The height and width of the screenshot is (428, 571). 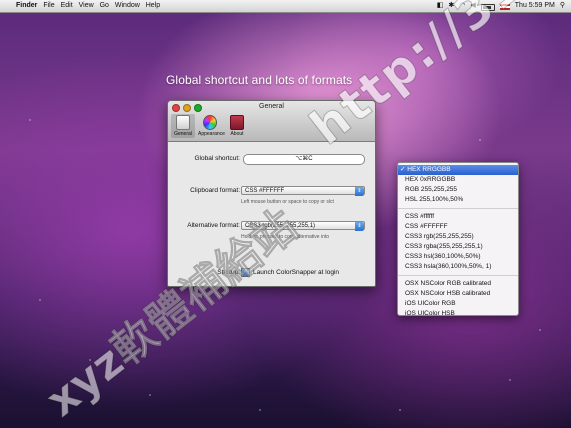 What do you see at coordinates (303, 191) in the screenshot?
I see `clipboard-format-popup: CSS #FFFFFF ⇕` at bounding box center [303, 191].